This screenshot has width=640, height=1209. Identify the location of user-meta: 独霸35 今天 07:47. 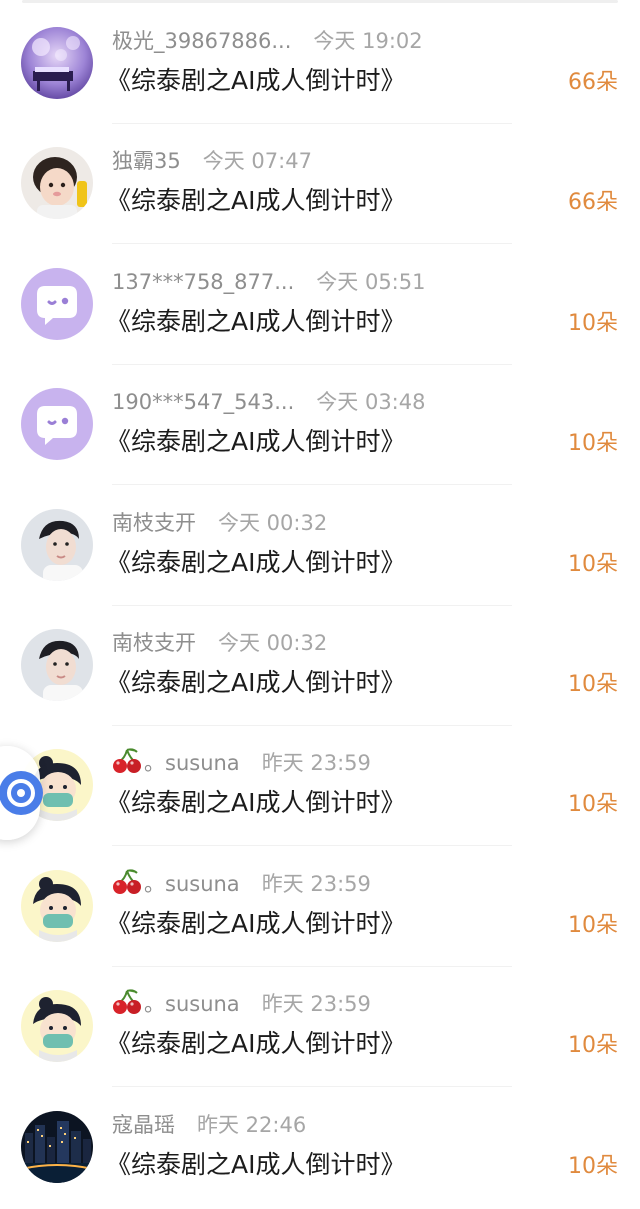
(212, 161).